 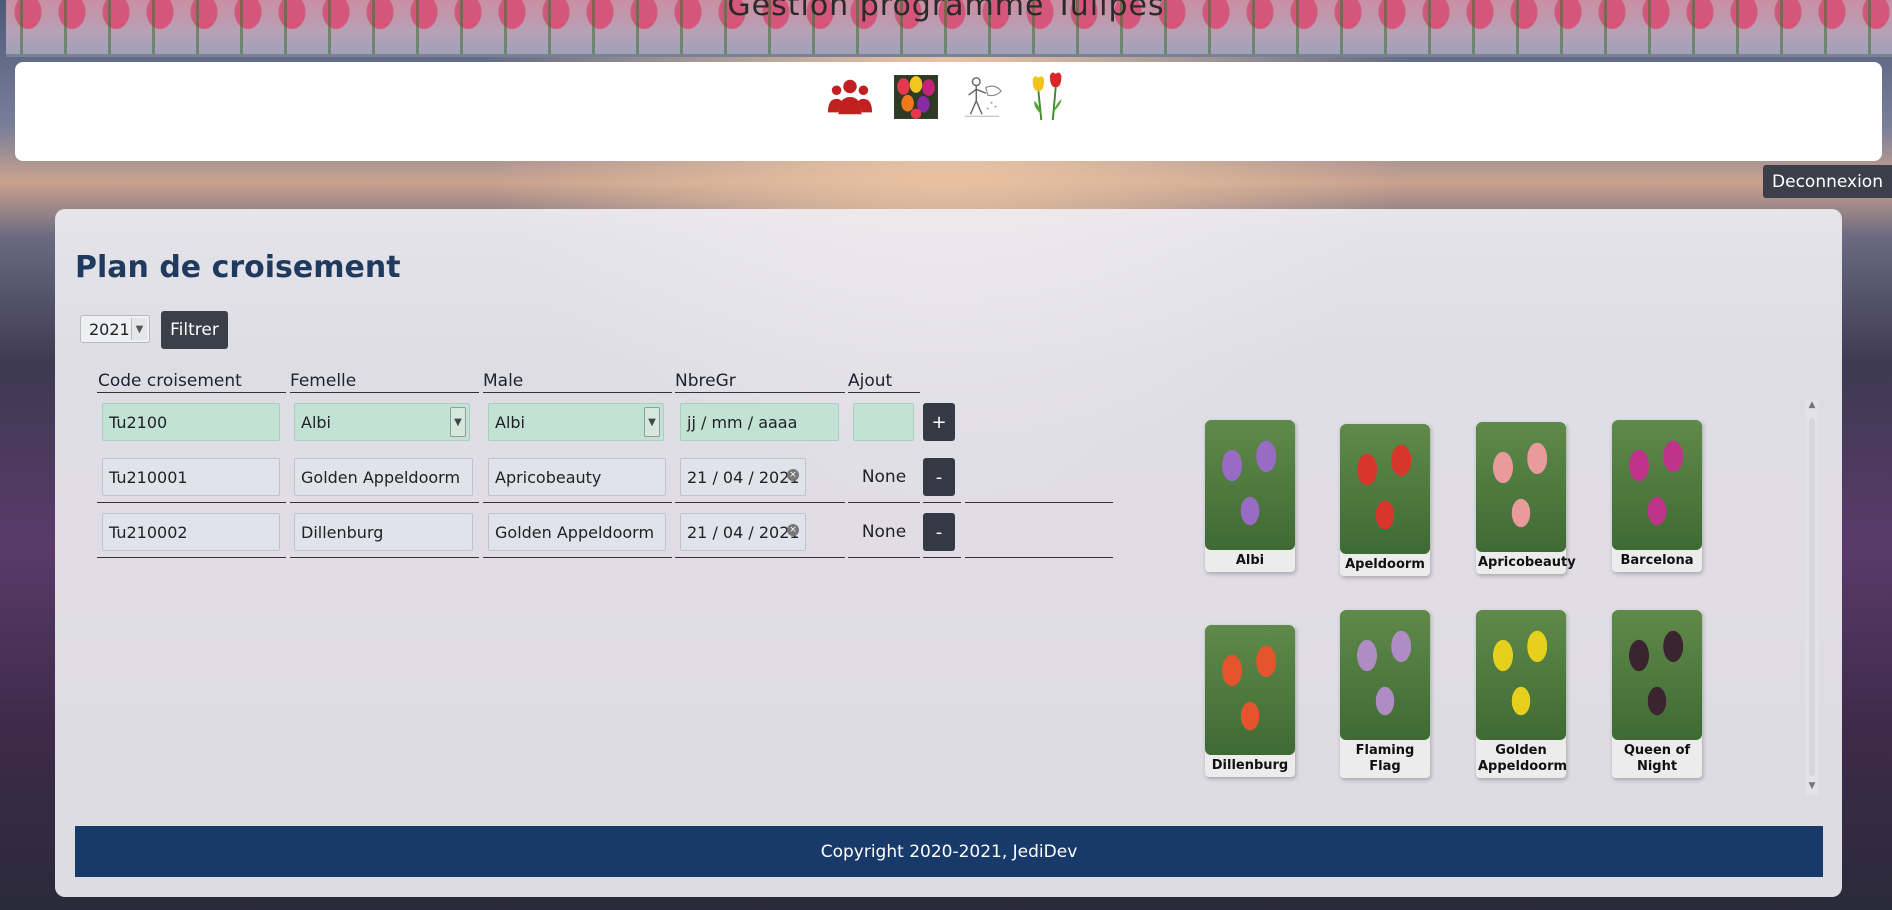 I want to click on row-male-input: Apricobeauty, so click(x=577, y=477).